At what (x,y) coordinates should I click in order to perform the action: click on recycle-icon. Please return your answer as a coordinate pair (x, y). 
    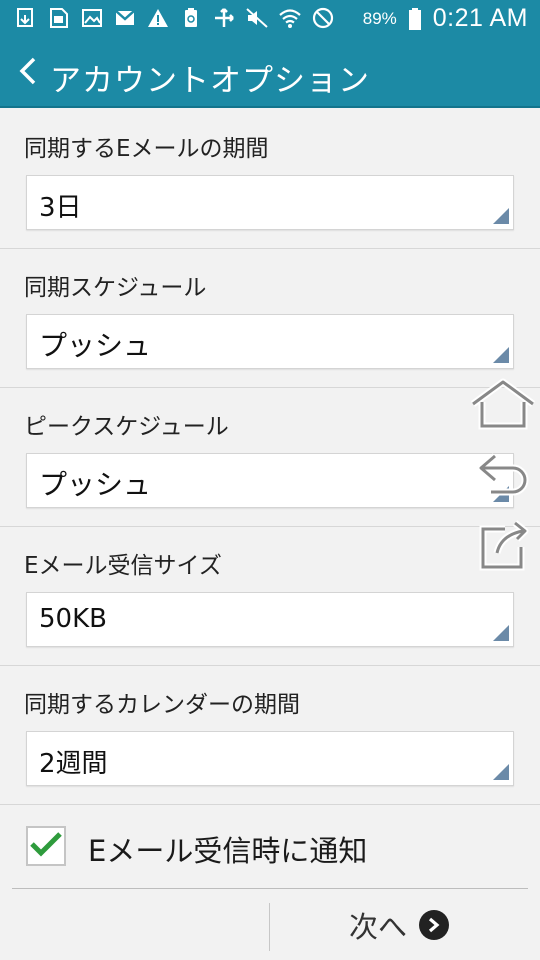
    Looking at the image, I should click on (191, 18).